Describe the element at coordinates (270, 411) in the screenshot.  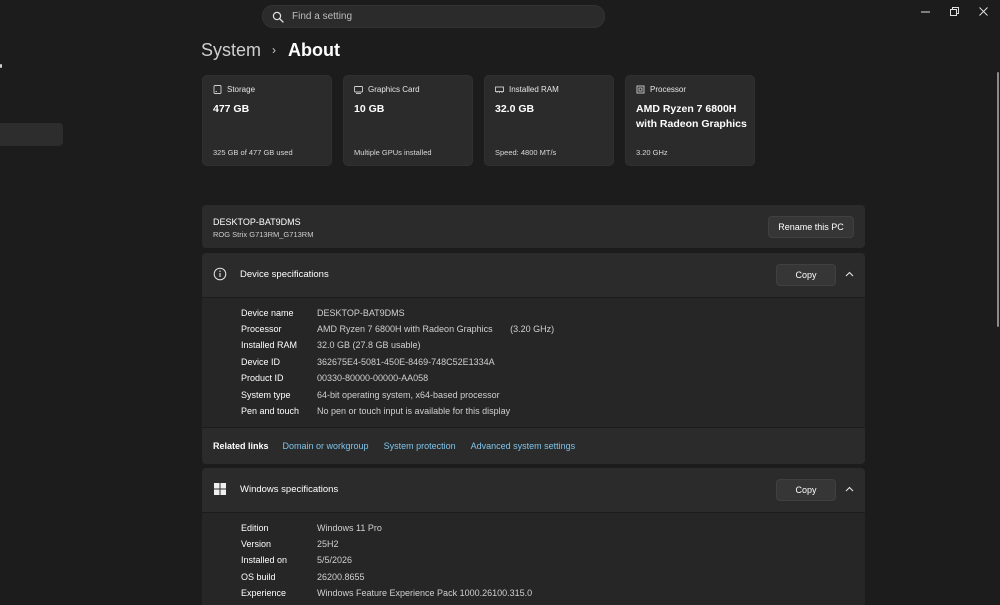
I see `spec-label: Pen and touch` at that location.